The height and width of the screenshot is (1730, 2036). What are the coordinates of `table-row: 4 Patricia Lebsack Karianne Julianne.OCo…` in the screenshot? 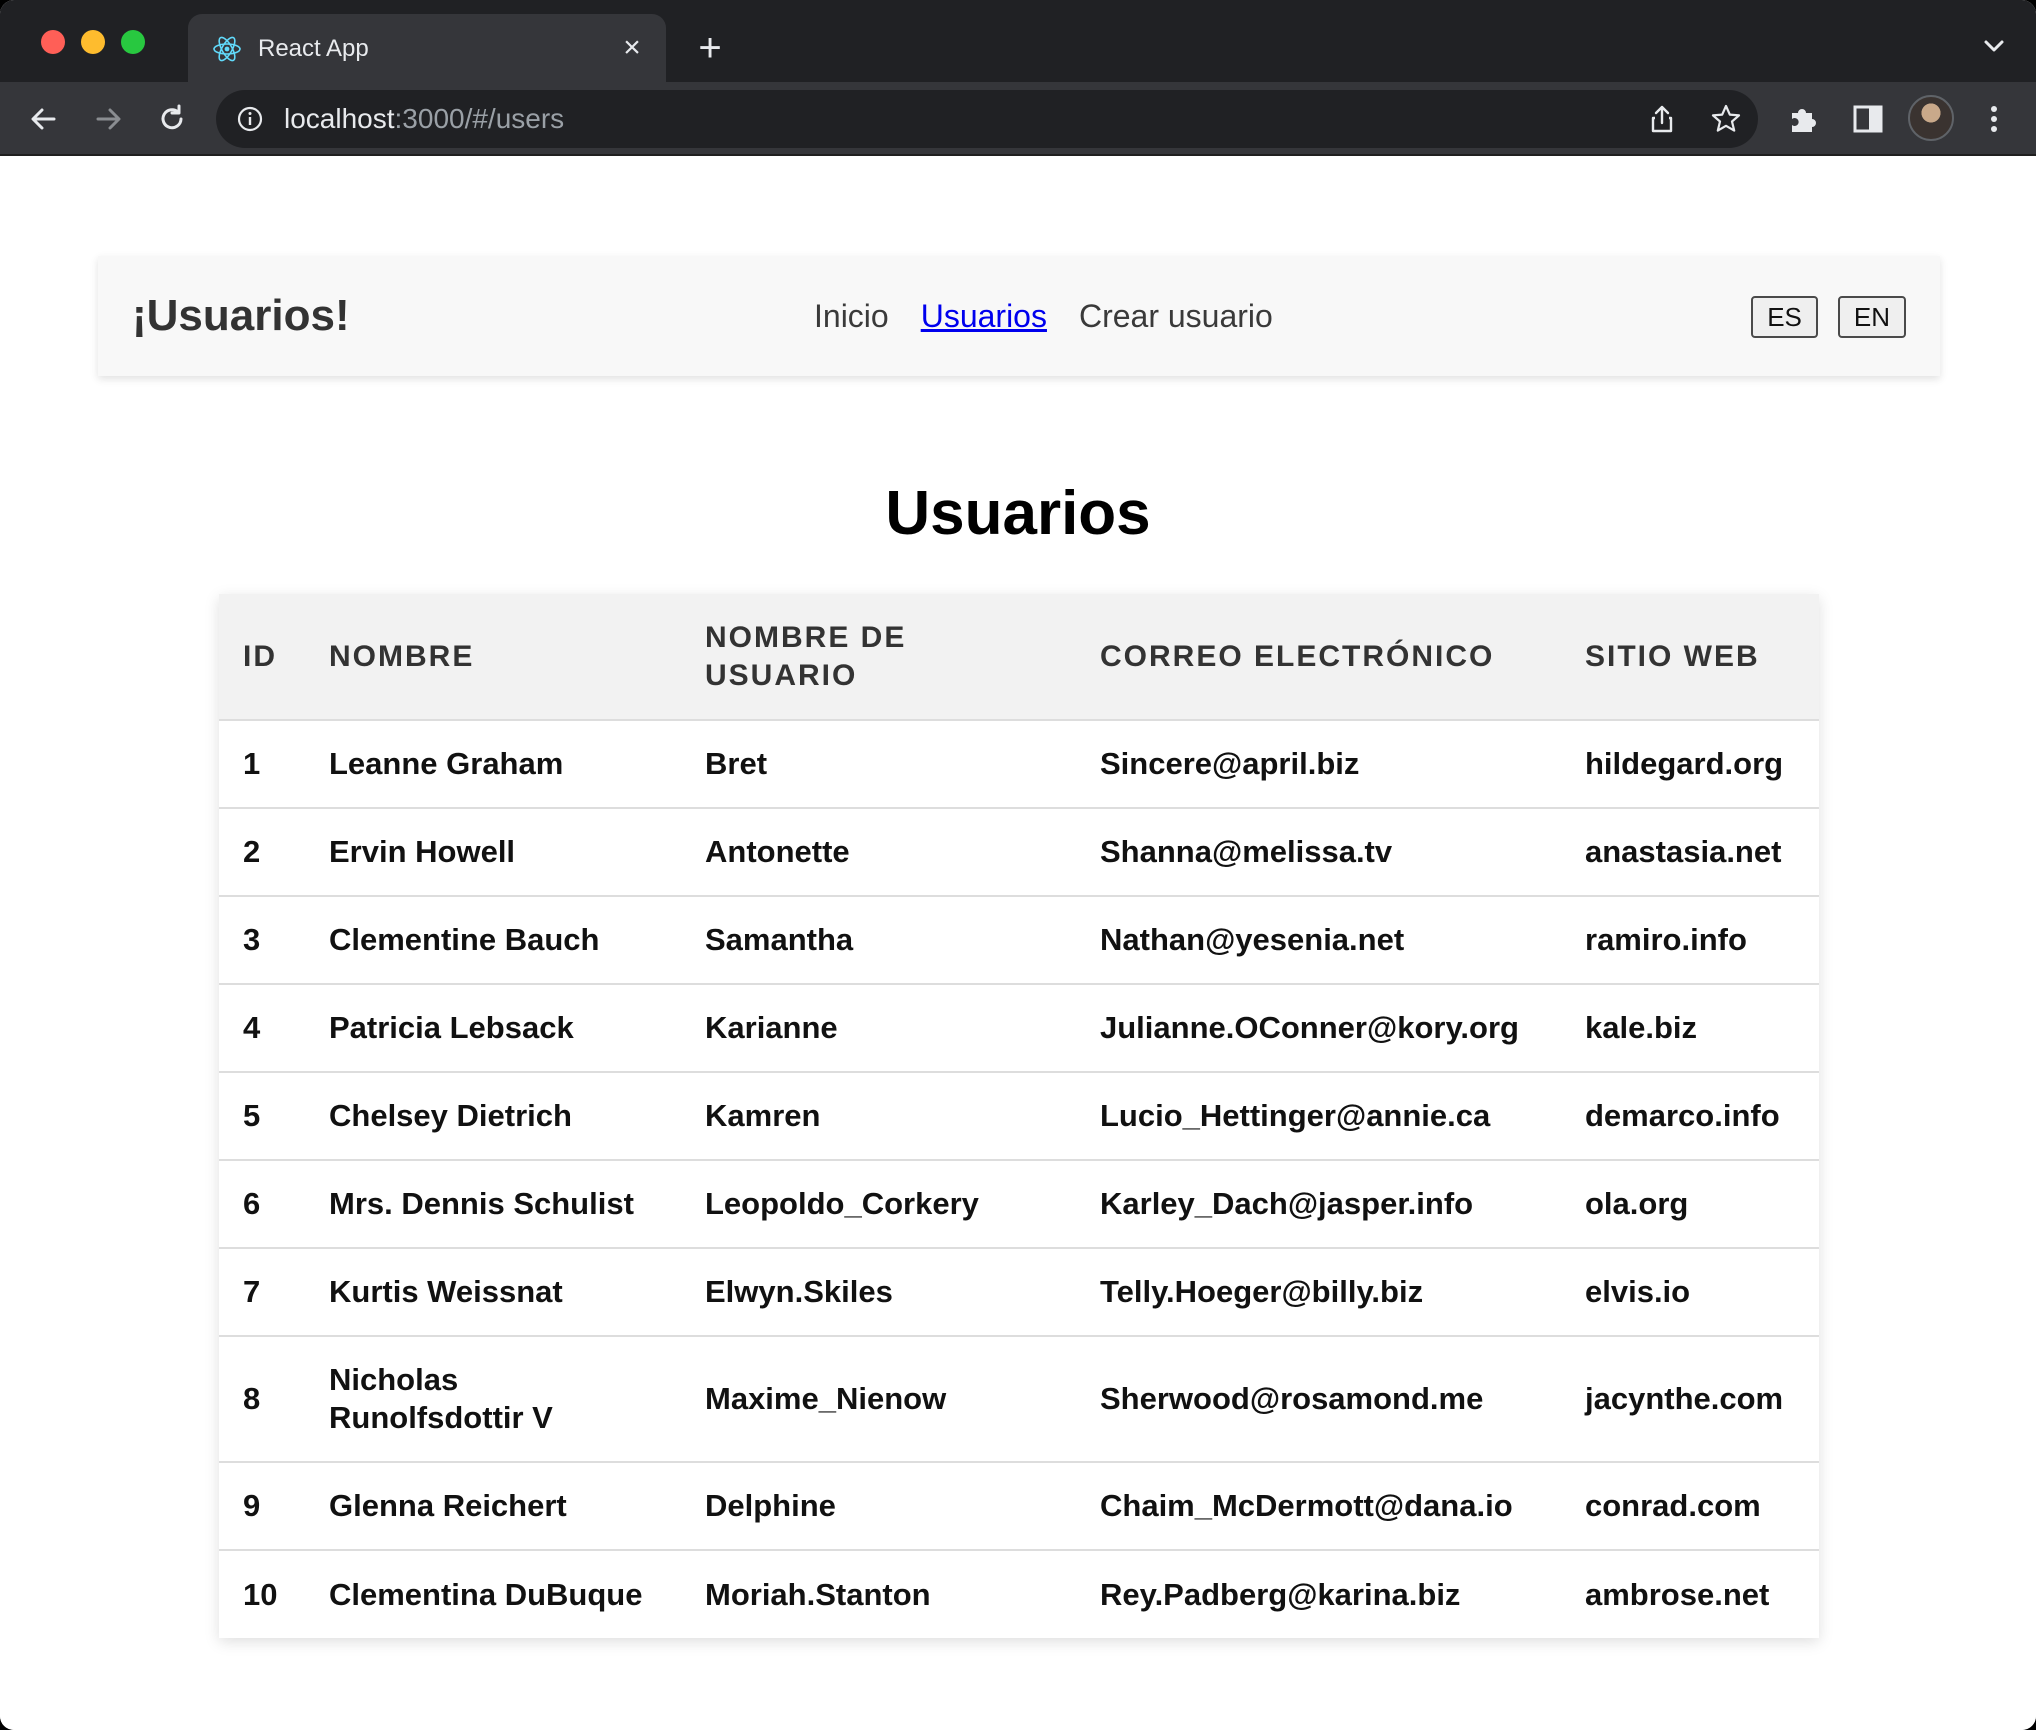 It's located at (1019, 1027).